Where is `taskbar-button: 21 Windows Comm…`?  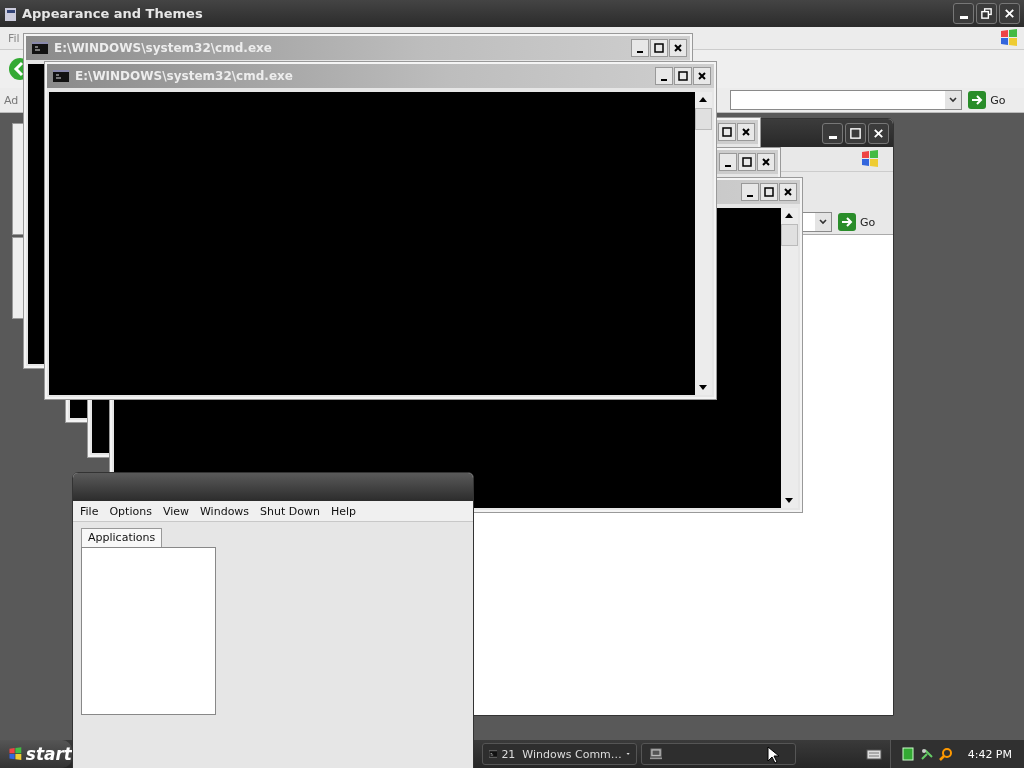 taskbar-button: 21 Windows Comm… is located at coordinates (559, 754).